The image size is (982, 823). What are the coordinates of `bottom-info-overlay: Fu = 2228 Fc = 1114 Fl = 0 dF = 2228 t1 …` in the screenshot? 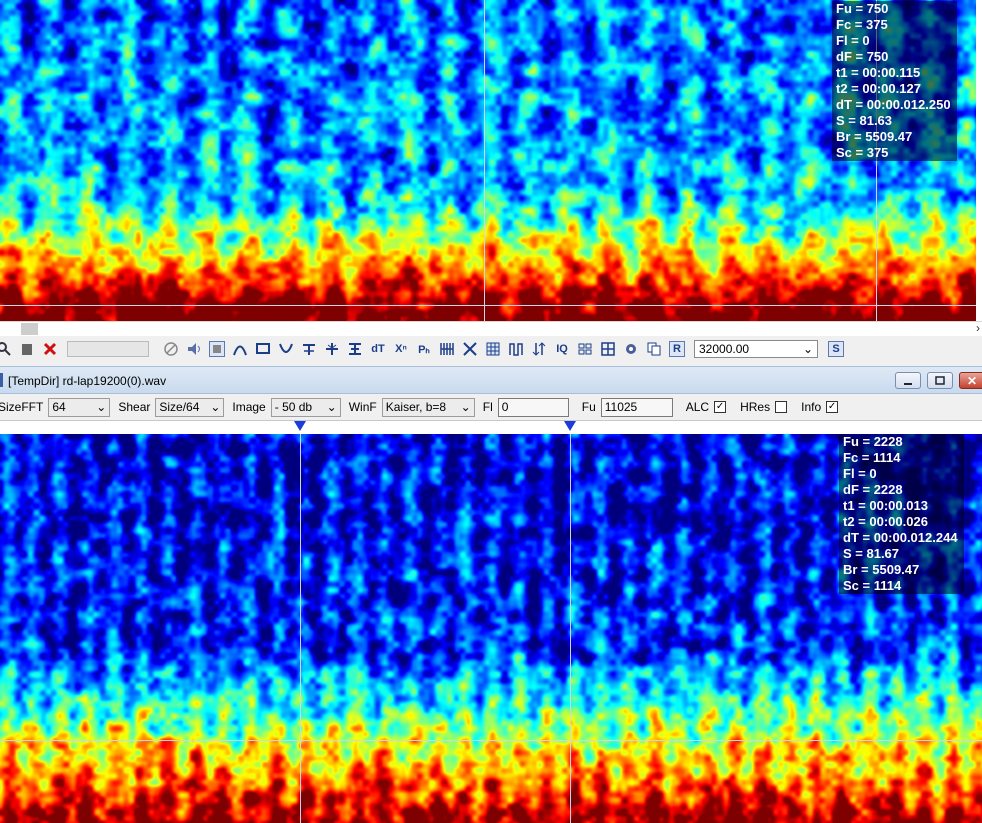 It's located at (901, 514).